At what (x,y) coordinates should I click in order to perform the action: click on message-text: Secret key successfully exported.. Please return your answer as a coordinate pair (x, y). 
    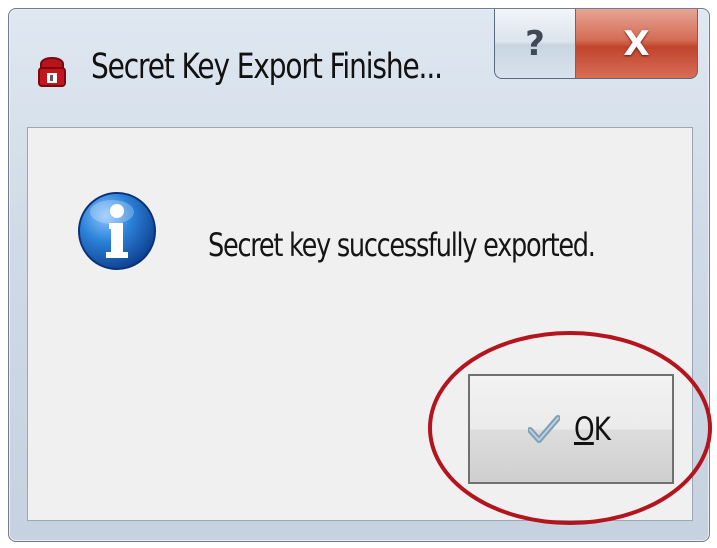
    Looking at the image, I should click on (402, 245).